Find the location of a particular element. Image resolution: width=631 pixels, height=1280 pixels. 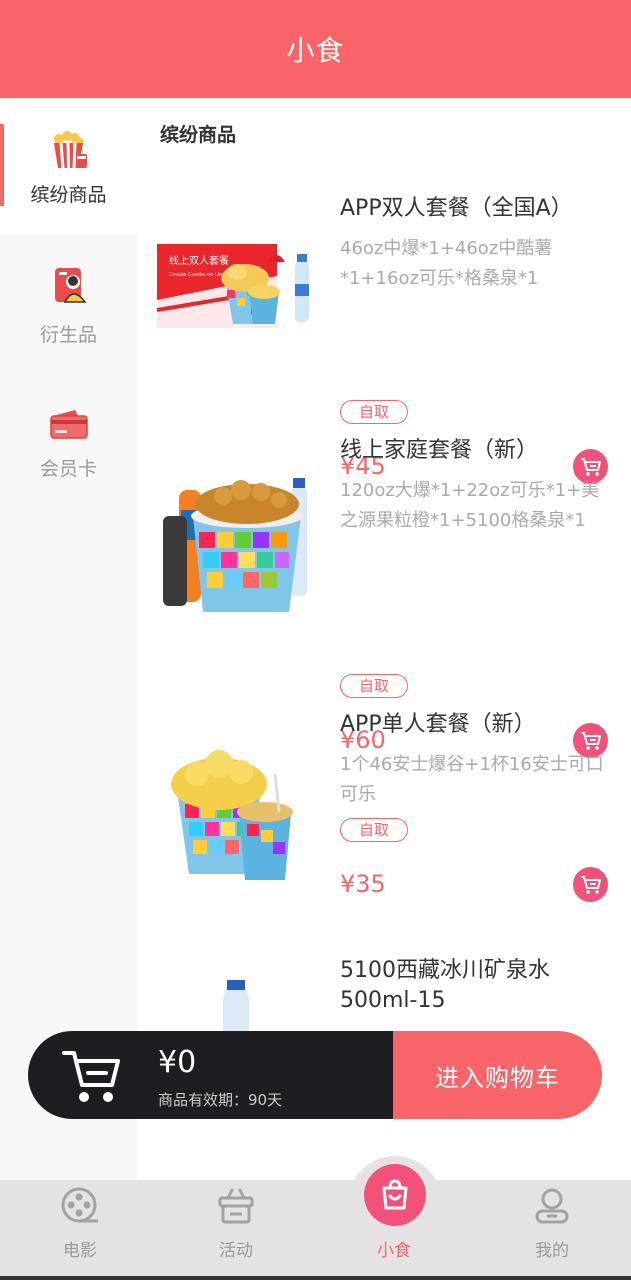

tab-icon-spacer is located at coordinates (394, 1206).